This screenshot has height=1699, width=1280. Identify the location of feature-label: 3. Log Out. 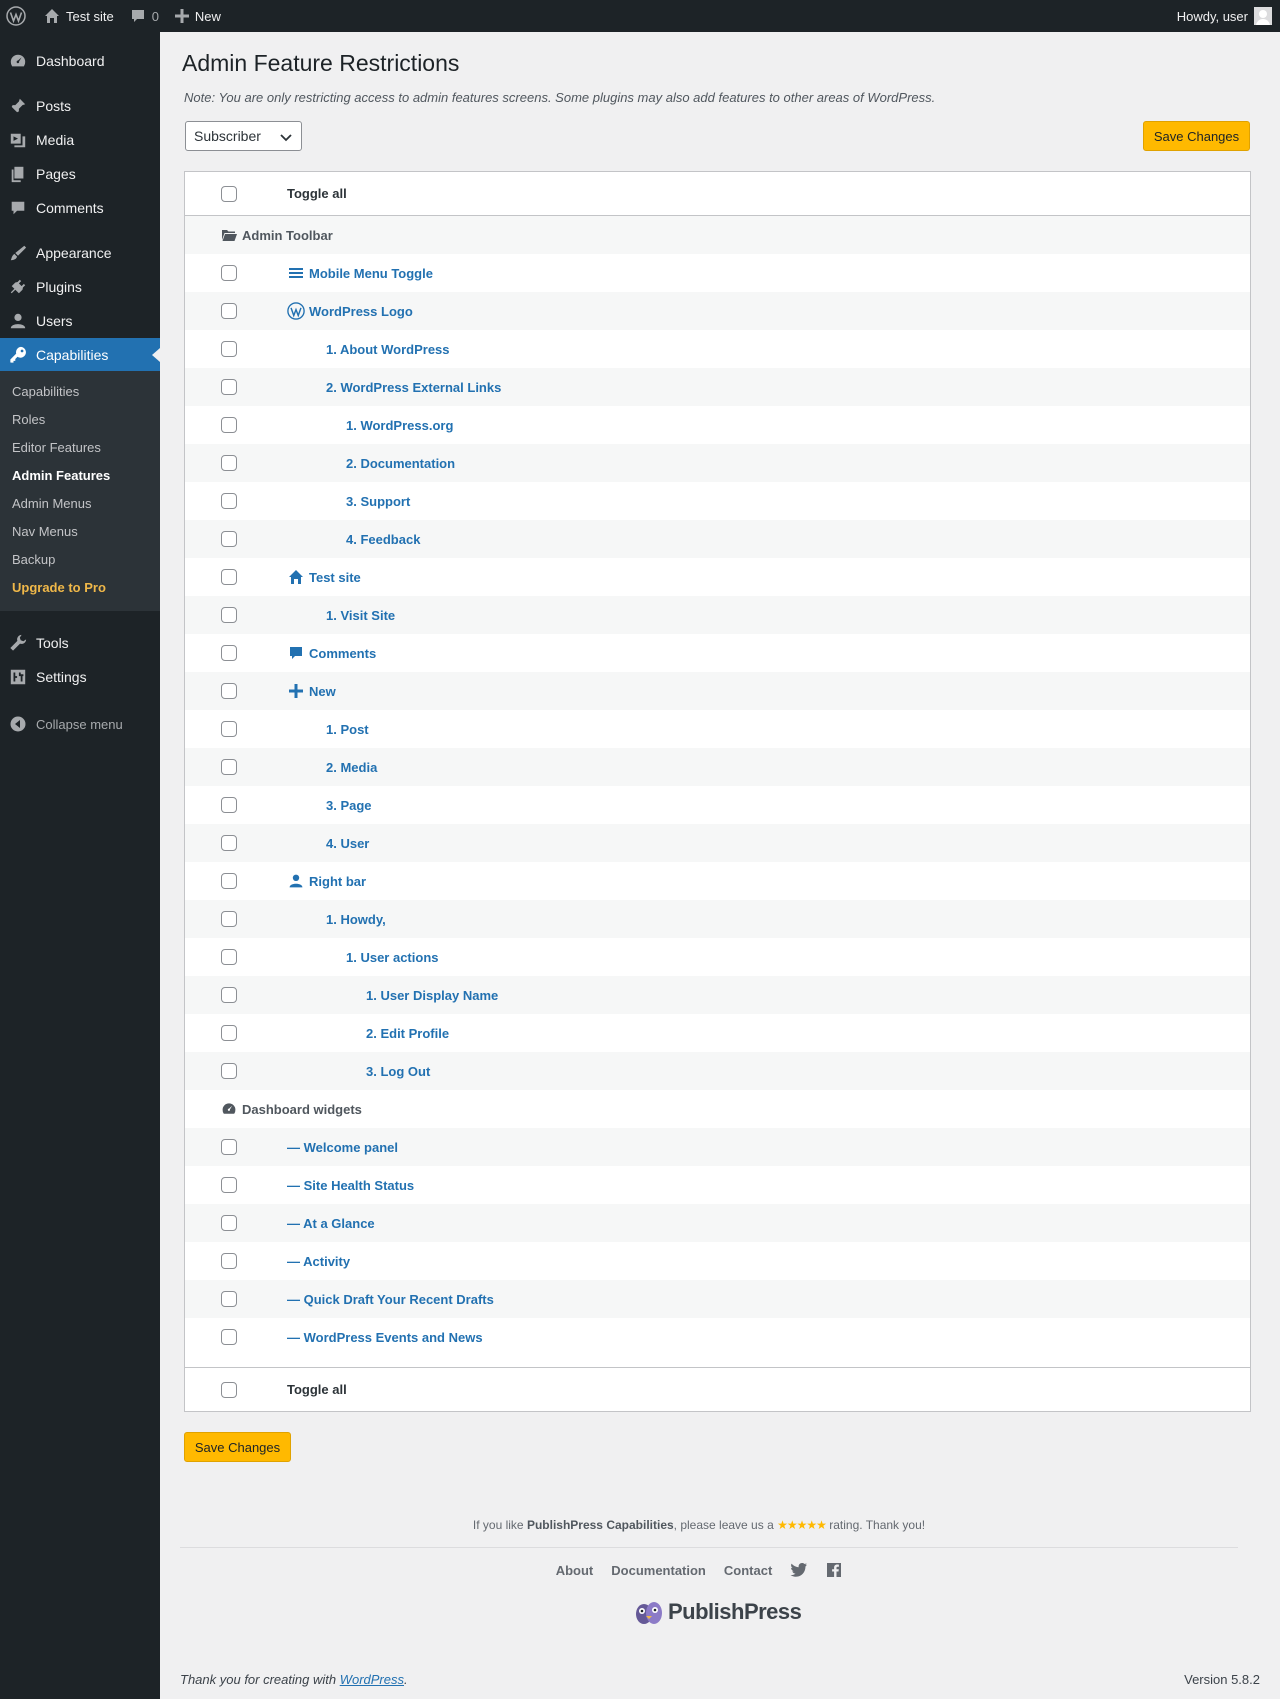
(398, 1071).